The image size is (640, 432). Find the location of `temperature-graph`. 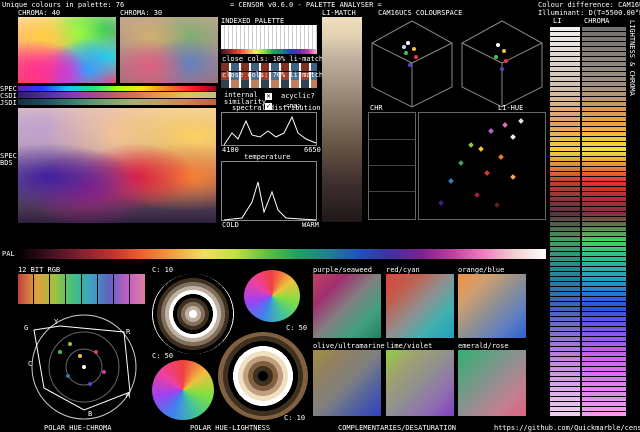

temperature-graph is located at coordinates (269, 191).